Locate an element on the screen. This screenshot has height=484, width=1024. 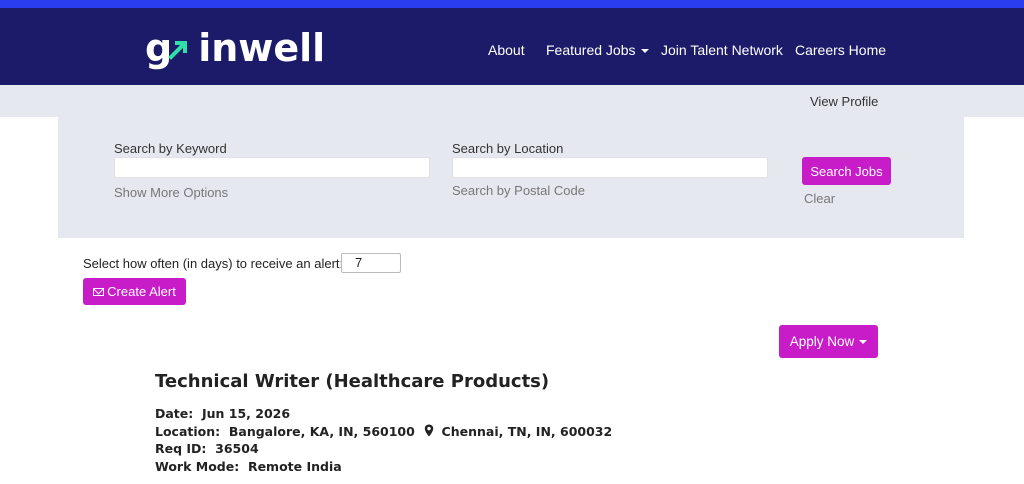
create-alert-label: Create Alert is located at coordinates (141, 291).